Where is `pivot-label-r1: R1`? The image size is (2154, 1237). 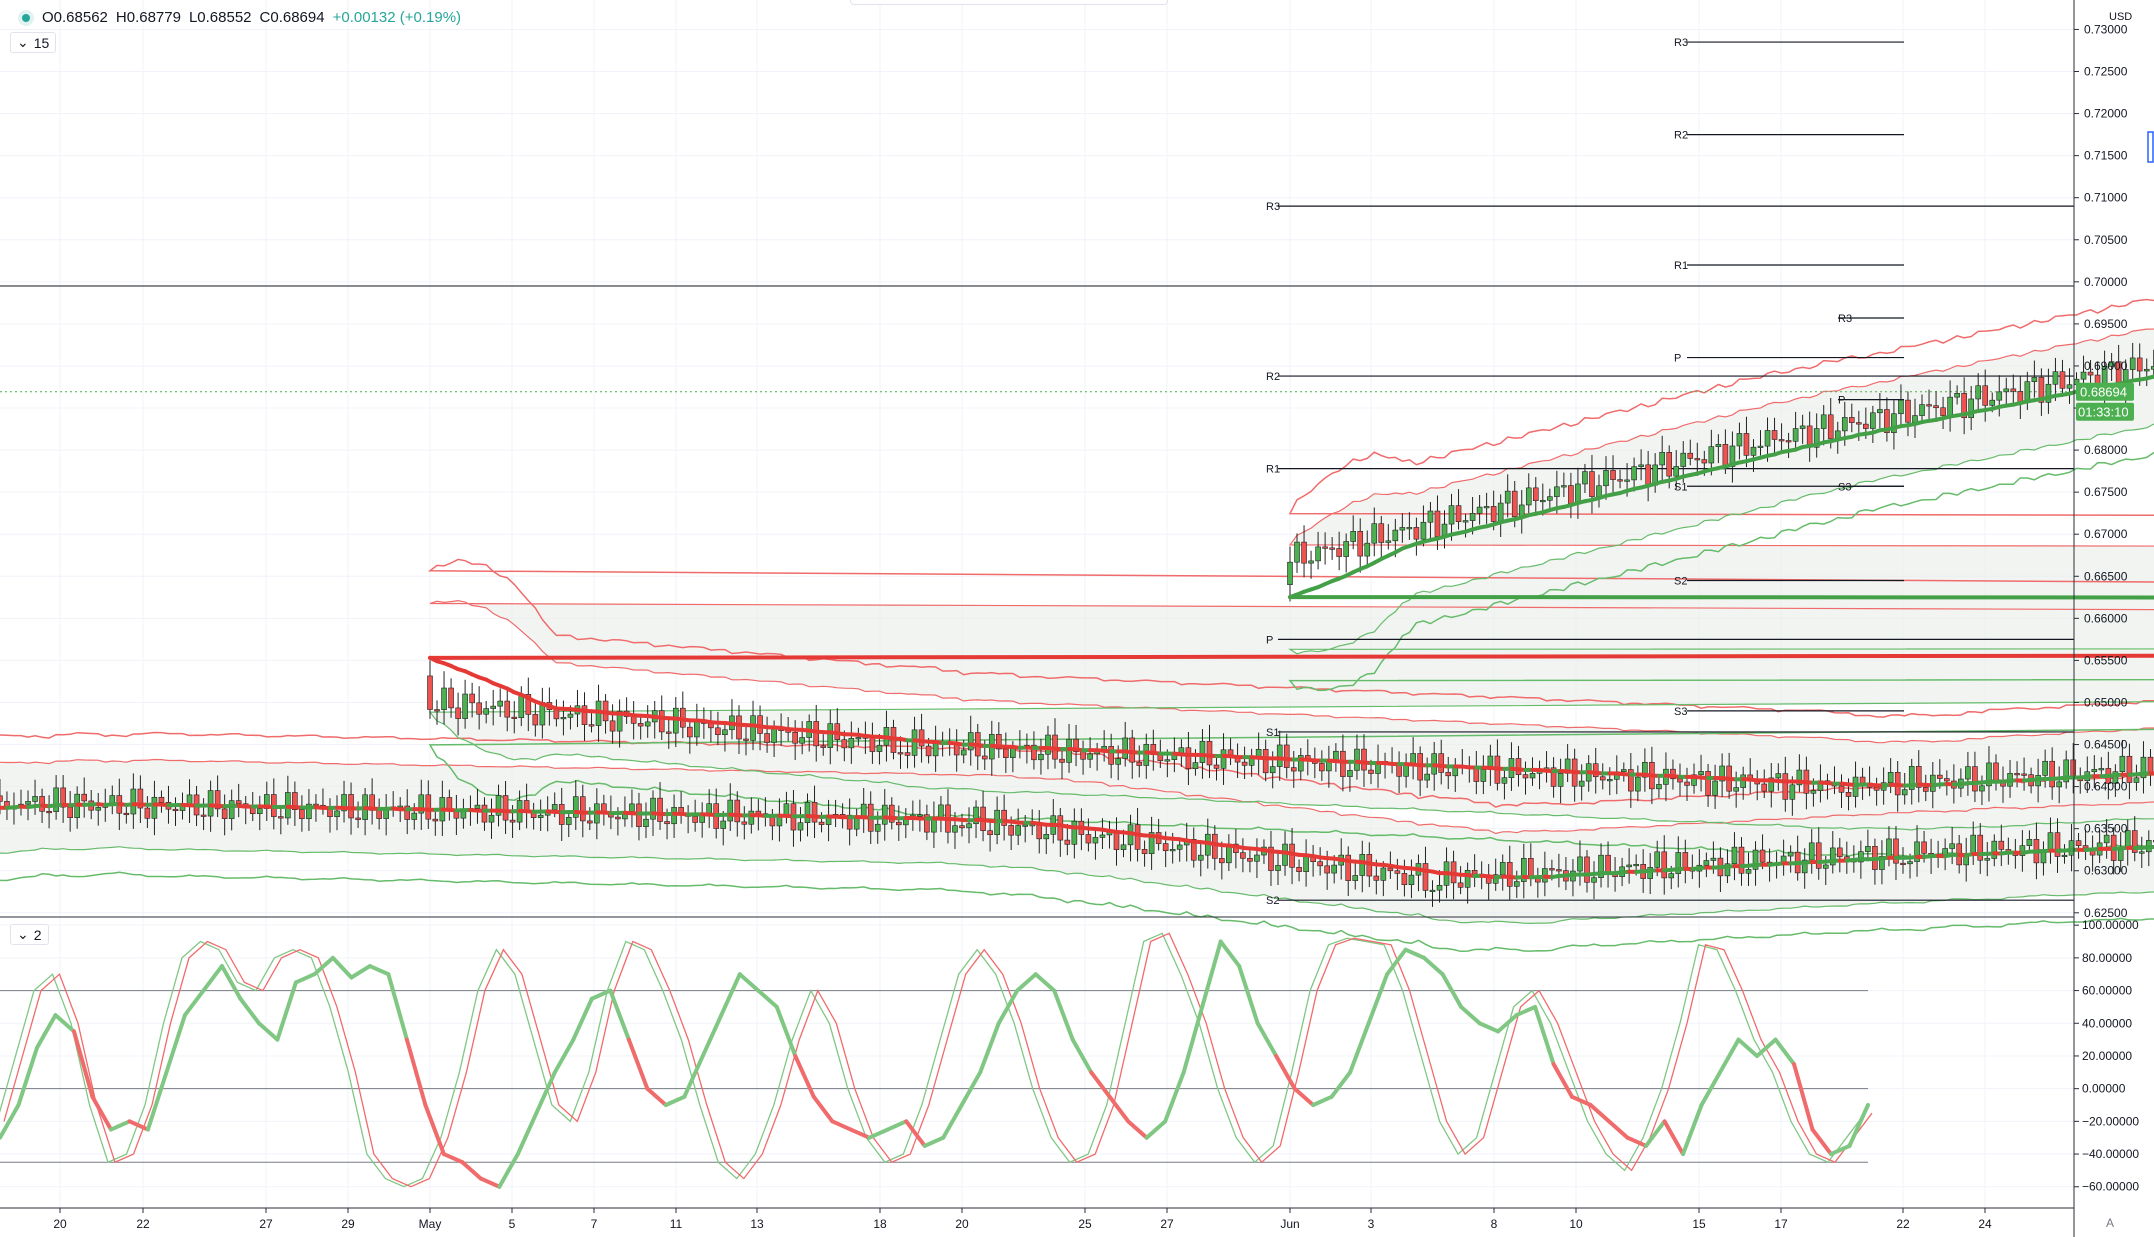 pivot-label-r1: R1 is located at coordinates (1273, 470).